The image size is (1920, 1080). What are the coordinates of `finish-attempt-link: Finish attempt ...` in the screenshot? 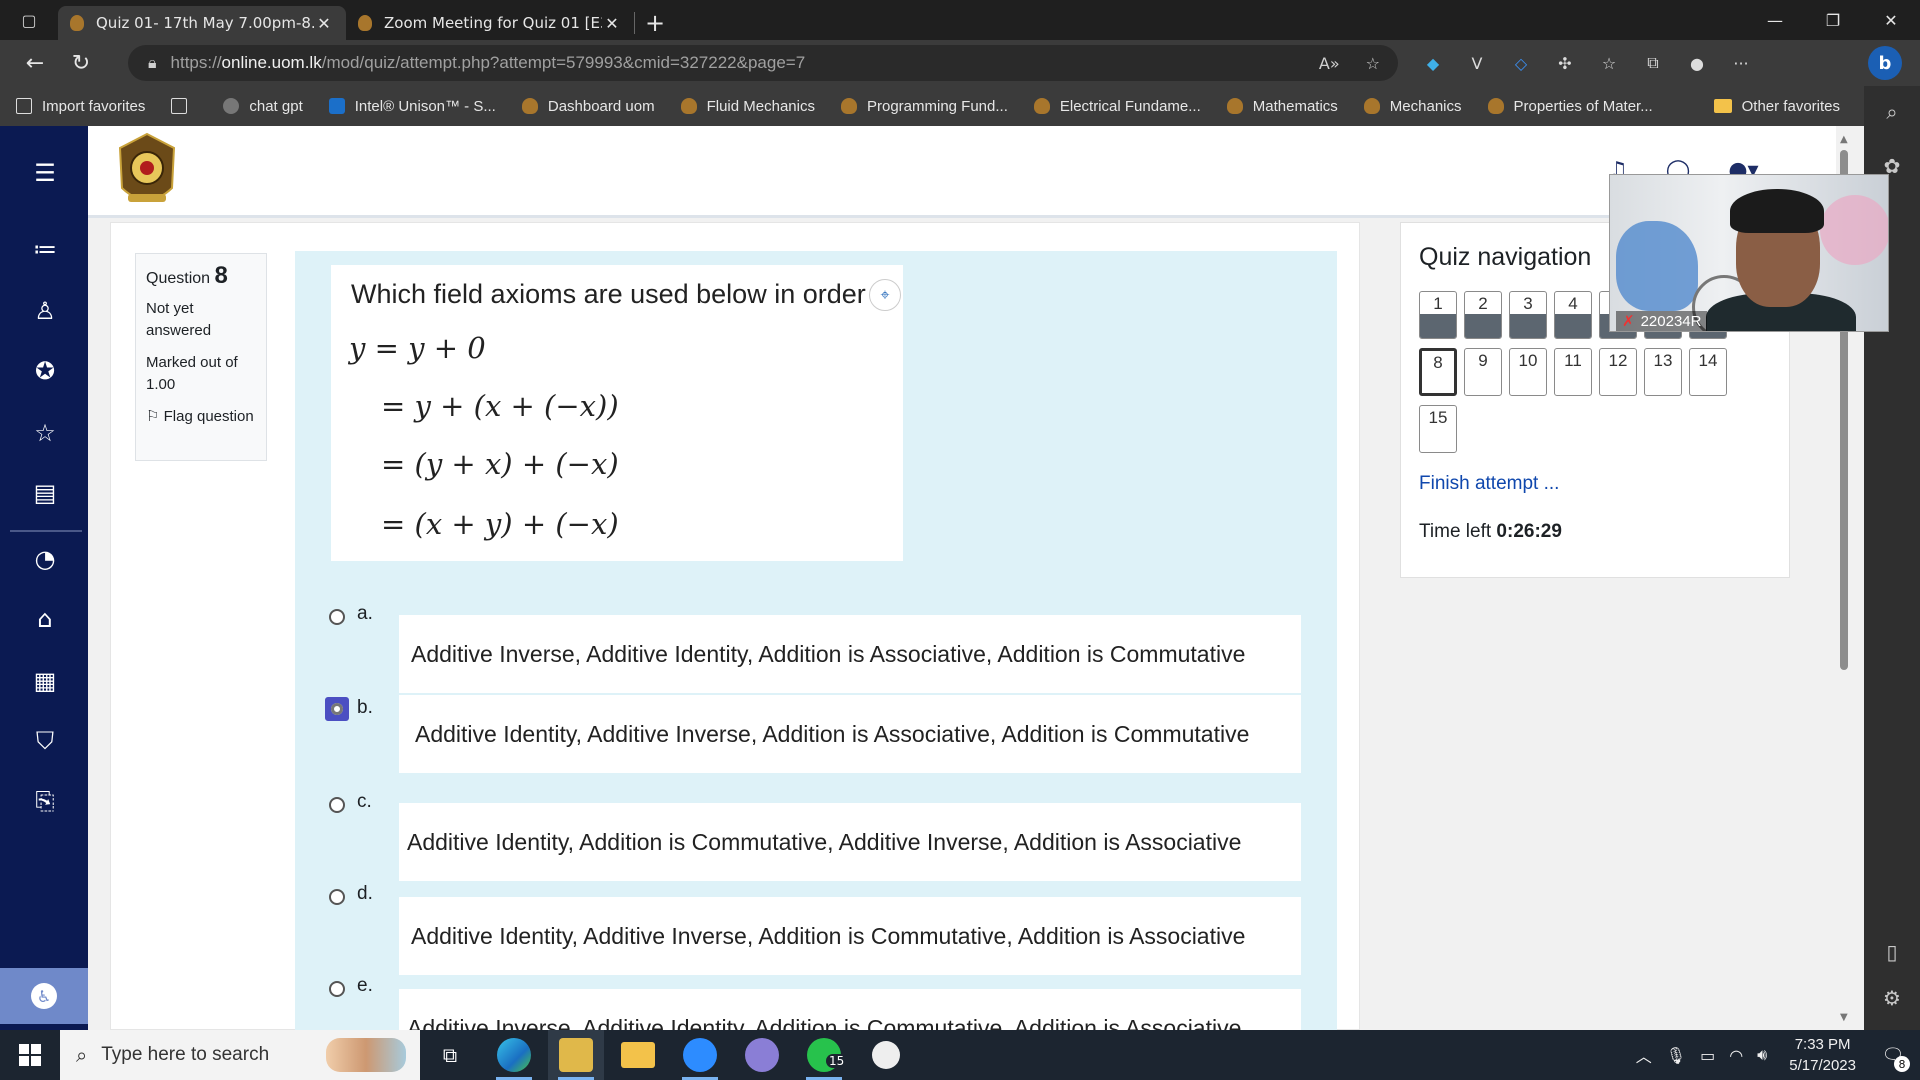 It's located at (1489, 484).